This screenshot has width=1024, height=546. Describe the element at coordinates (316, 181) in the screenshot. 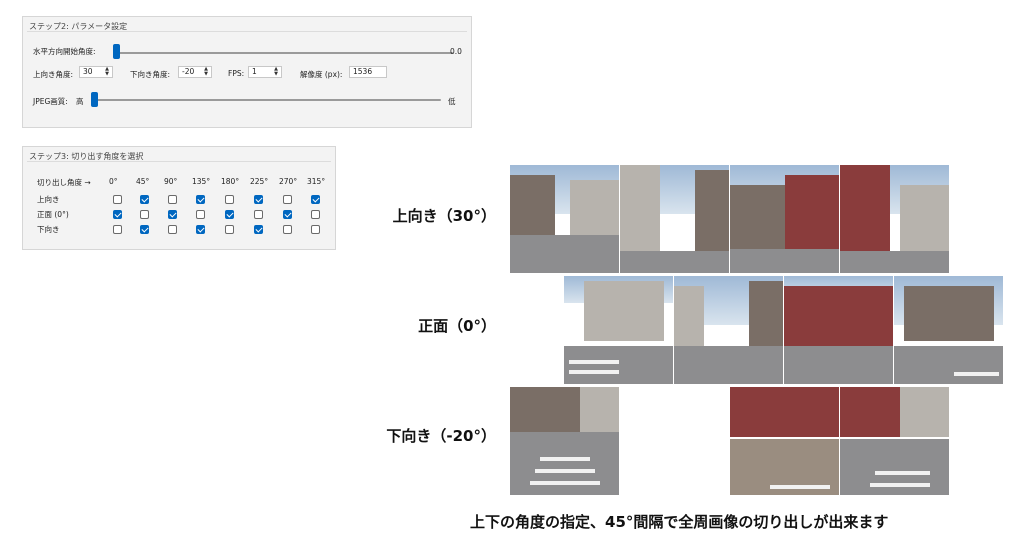

I see `angle-column-header: 315°` at that location.